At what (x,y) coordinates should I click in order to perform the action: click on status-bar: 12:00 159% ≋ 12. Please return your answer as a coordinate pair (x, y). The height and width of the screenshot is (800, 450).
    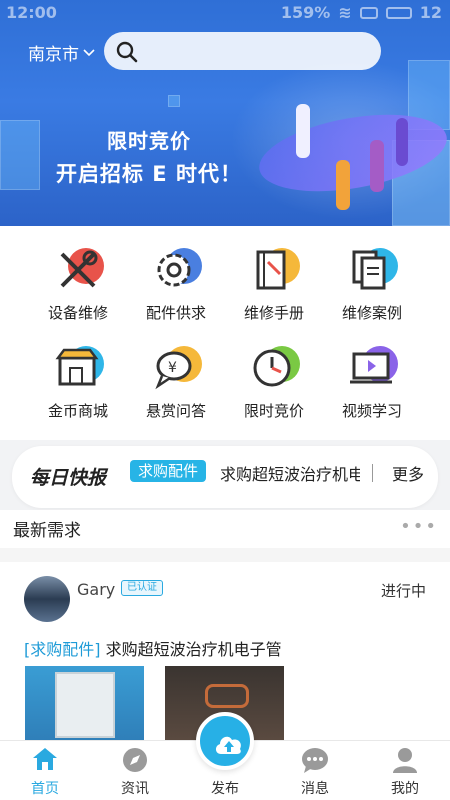
    Looking at the image, I should click on (225, 13).